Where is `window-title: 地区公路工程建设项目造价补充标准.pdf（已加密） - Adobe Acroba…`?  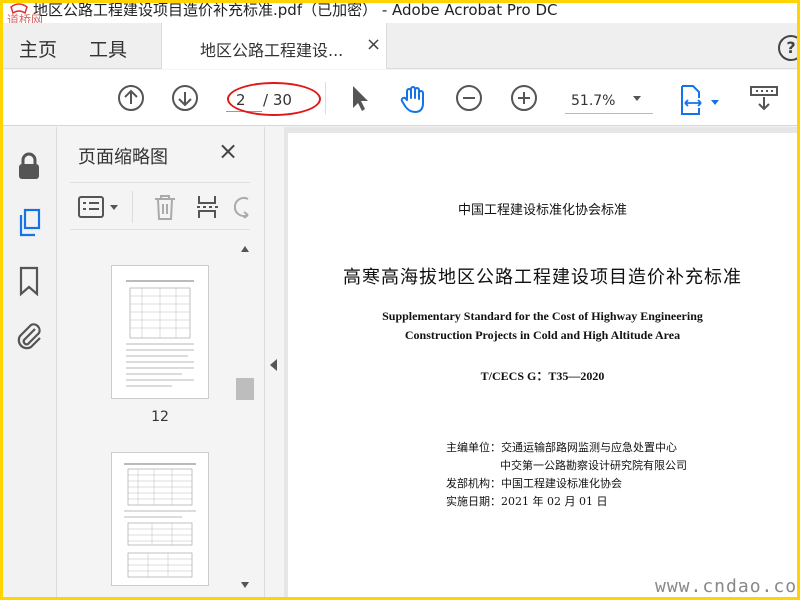
window-title: 地区公路工程建设项目造价补充标准.pdf（已加密） - Adobe Acroba… is located at coordinates (295, 11).